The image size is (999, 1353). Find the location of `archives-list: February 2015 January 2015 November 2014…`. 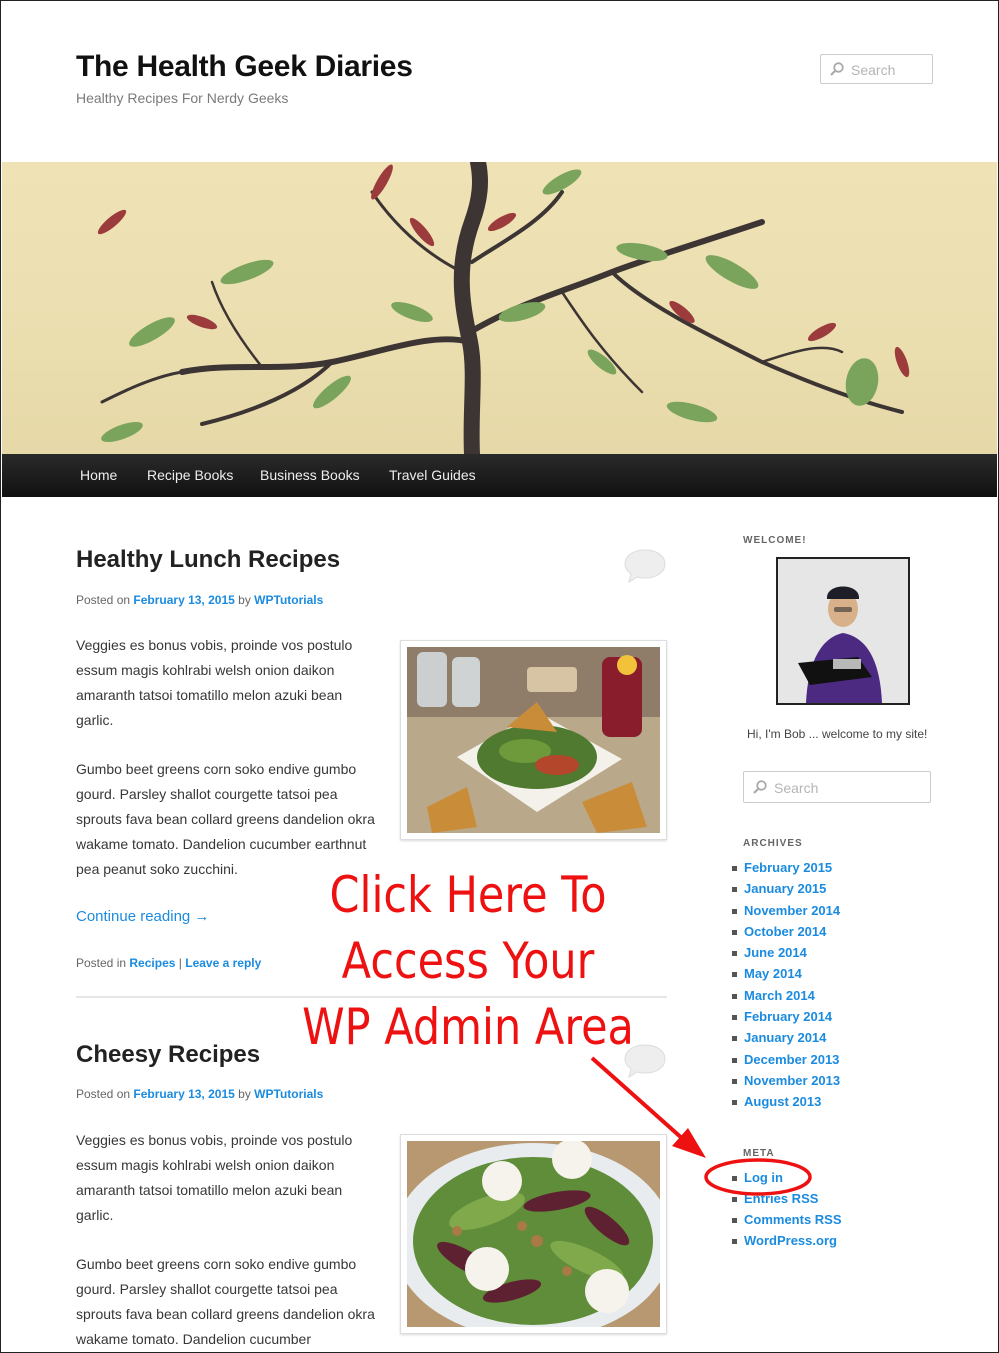

archives-list: February 2015 January 2015 November 2014… is located at coordinates (785, 985).